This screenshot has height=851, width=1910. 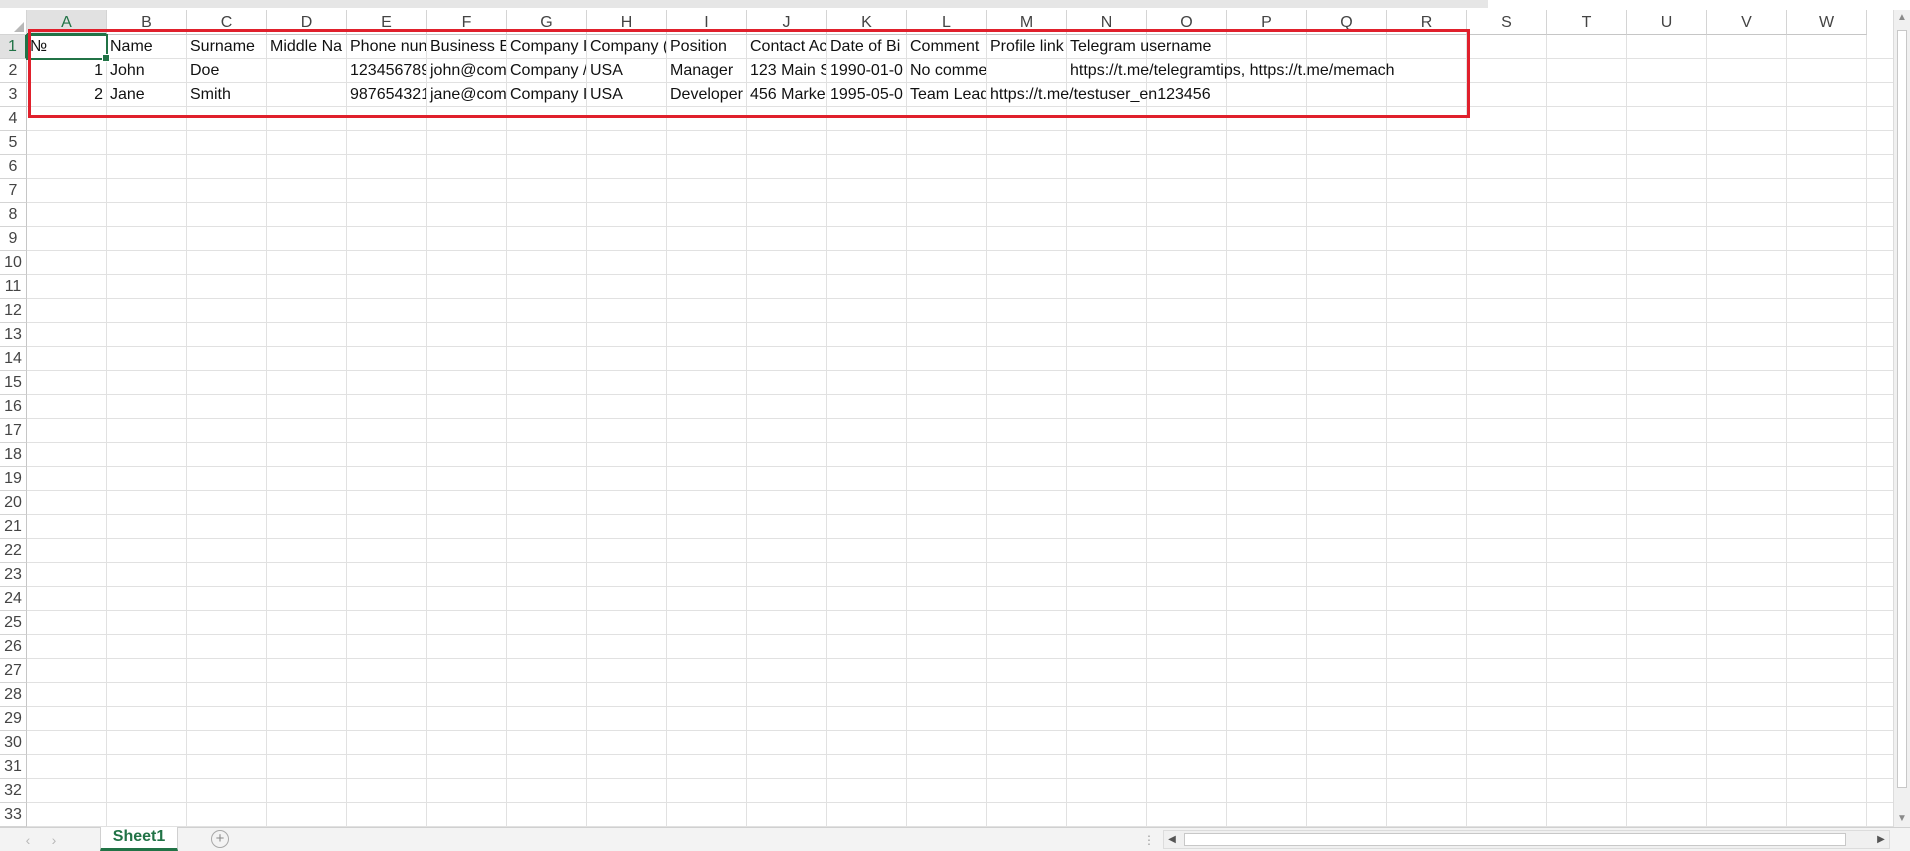 What do you see at coordinates (13, 431) in the screenshot?
I see `row-header-17: 17` at bounding box center [13, 431].